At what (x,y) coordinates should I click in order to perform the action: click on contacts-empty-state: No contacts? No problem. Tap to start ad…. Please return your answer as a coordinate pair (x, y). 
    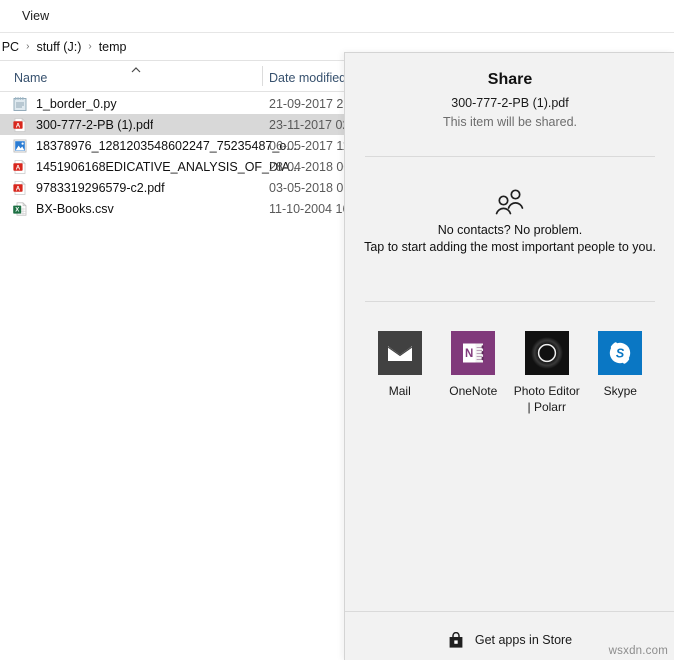
    Looking at the image, I should click on (509, 219).